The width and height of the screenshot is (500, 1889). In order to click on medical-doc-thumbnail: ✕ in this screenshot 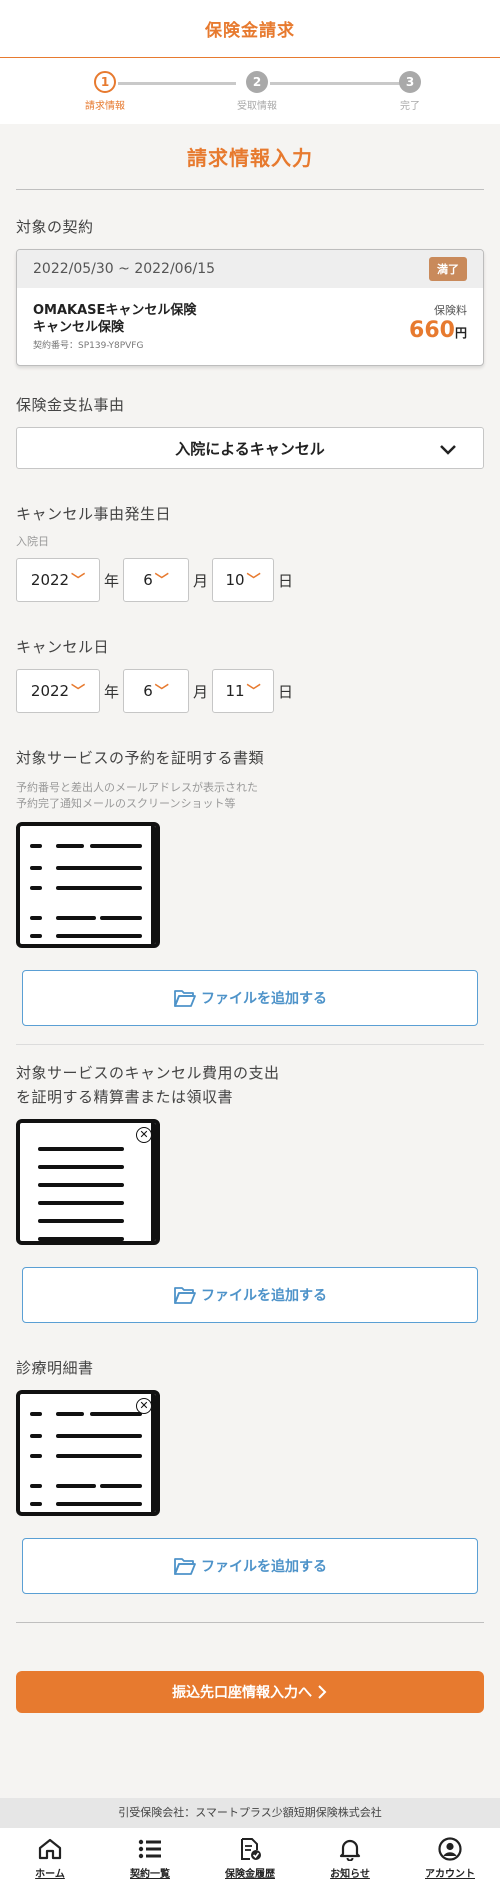, I will do `click(88, 1453)`.